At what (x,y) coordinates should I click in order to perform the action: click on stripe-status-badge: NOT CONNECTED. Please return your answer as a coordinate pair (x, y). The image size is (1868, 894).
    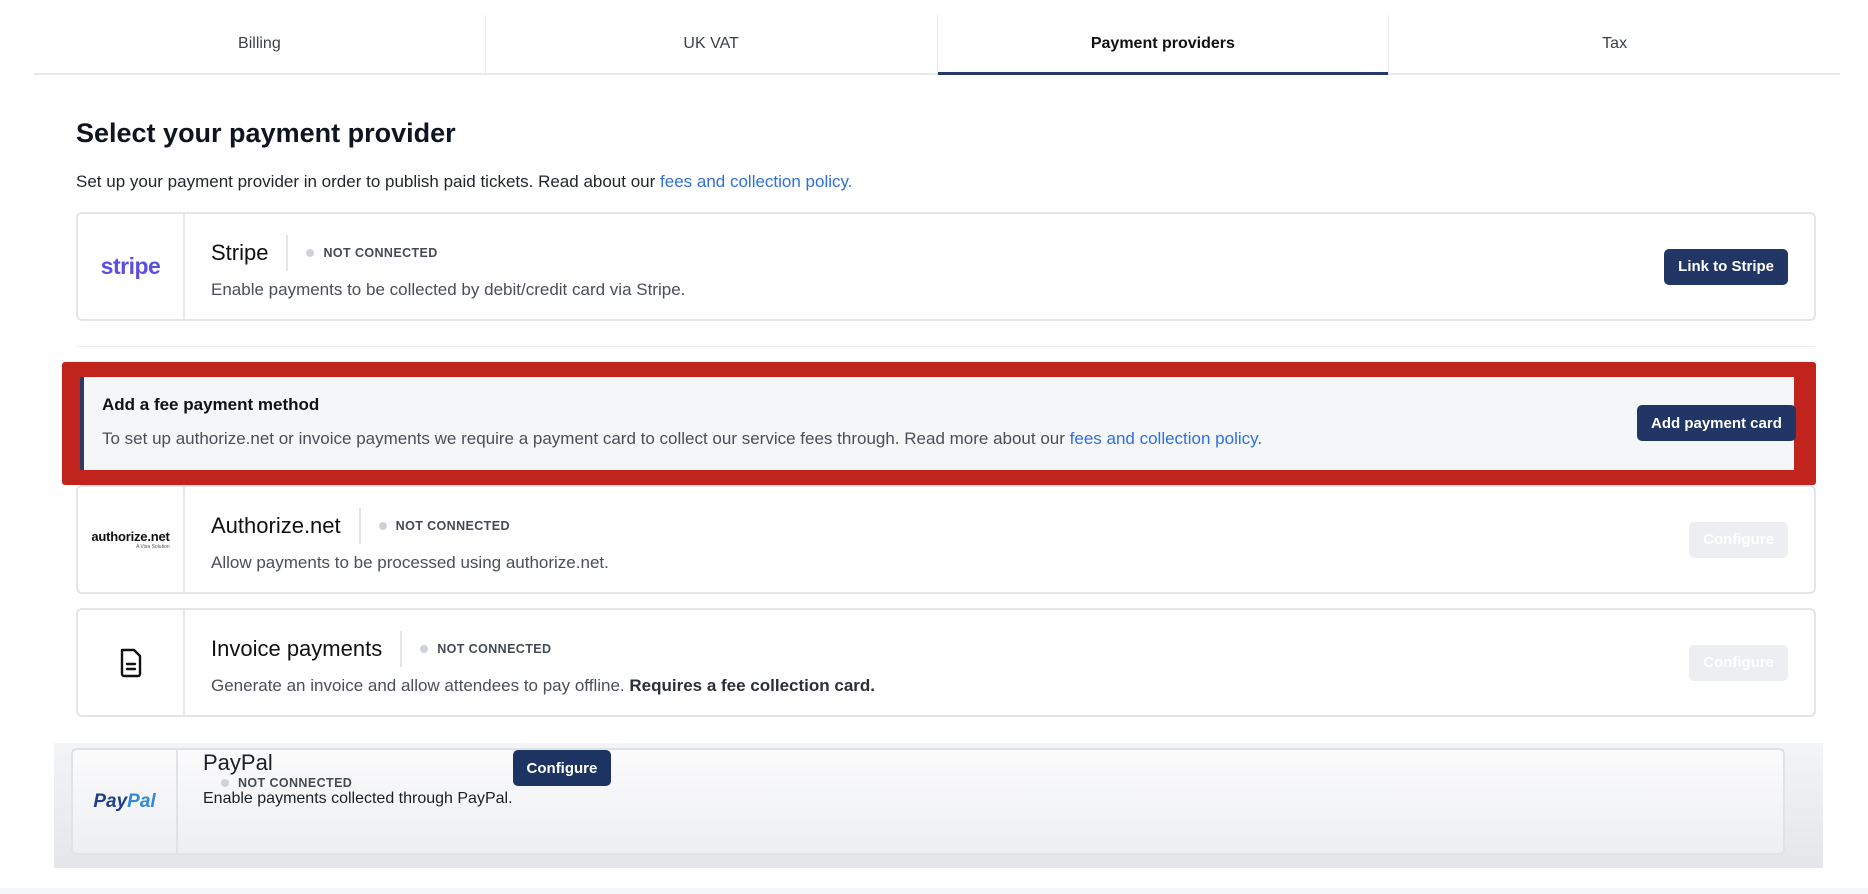
    Looking at the image, I should click on (371, 253).